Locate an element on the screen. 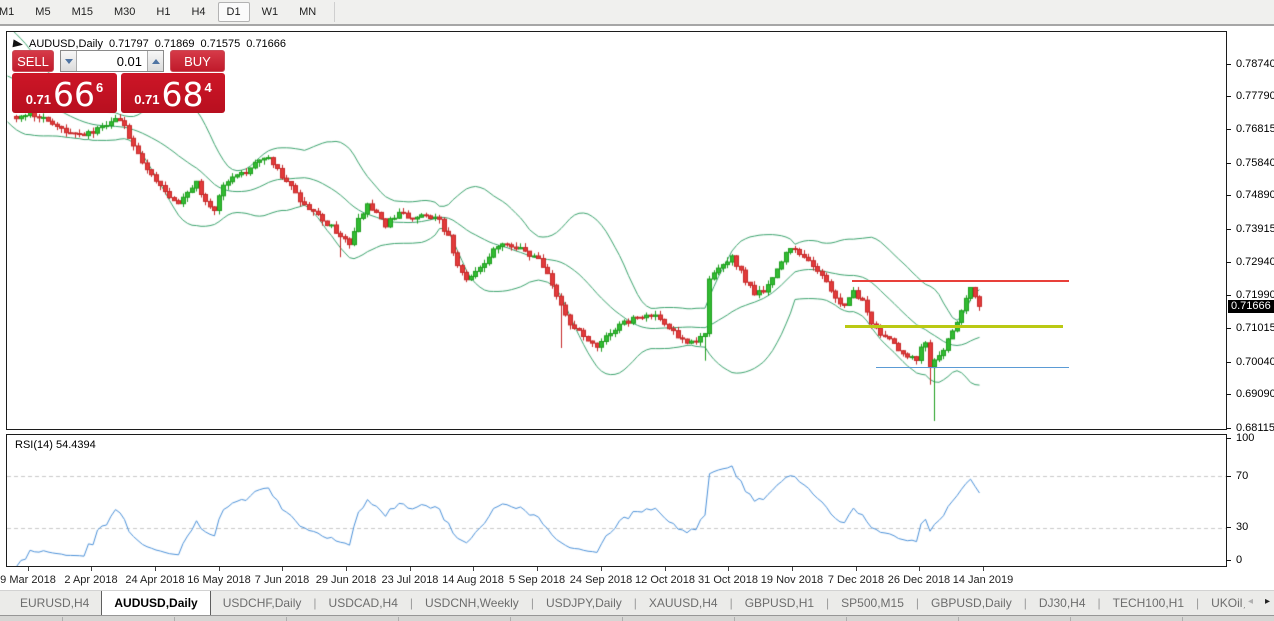  price-tick-label: 0.77790 is located at coordinates (1255, 96).